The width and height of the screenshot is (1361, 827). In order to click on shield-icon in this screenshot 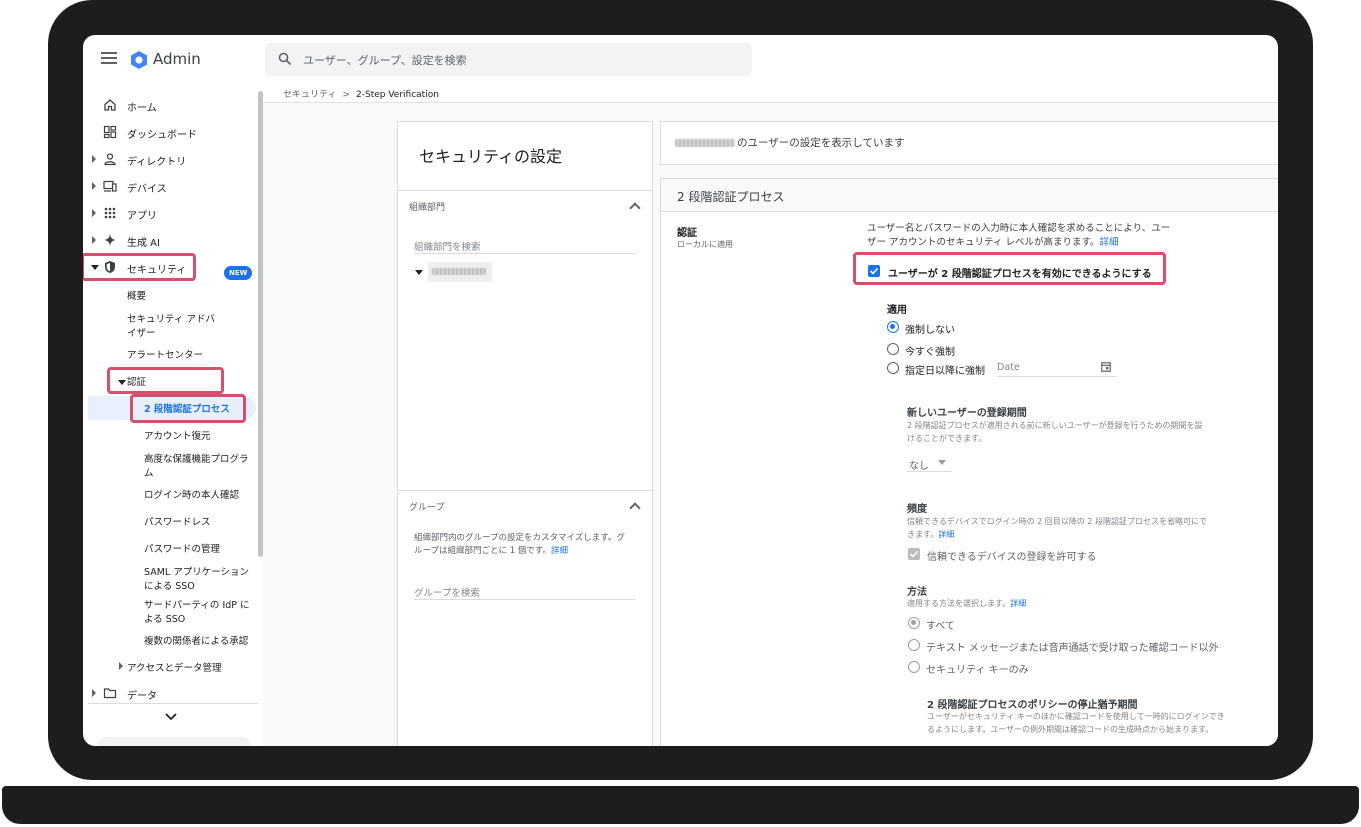, I will do `click(110, 267)`.